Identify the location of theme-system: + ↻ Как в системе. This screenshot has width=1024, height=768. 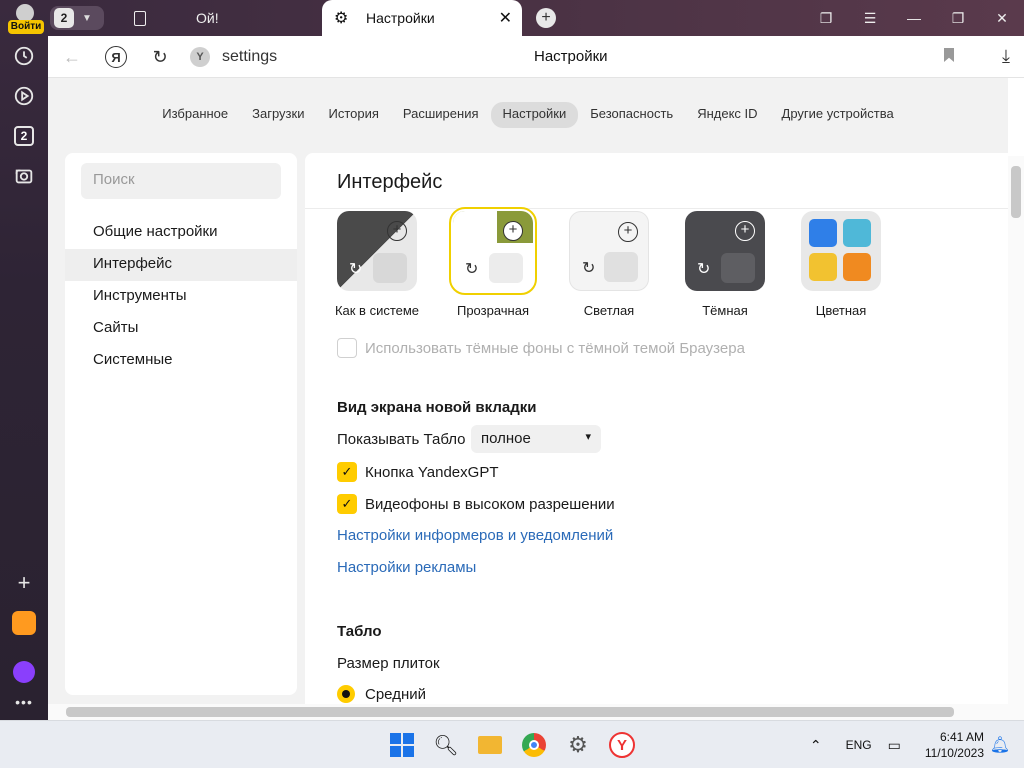
(377, 266).